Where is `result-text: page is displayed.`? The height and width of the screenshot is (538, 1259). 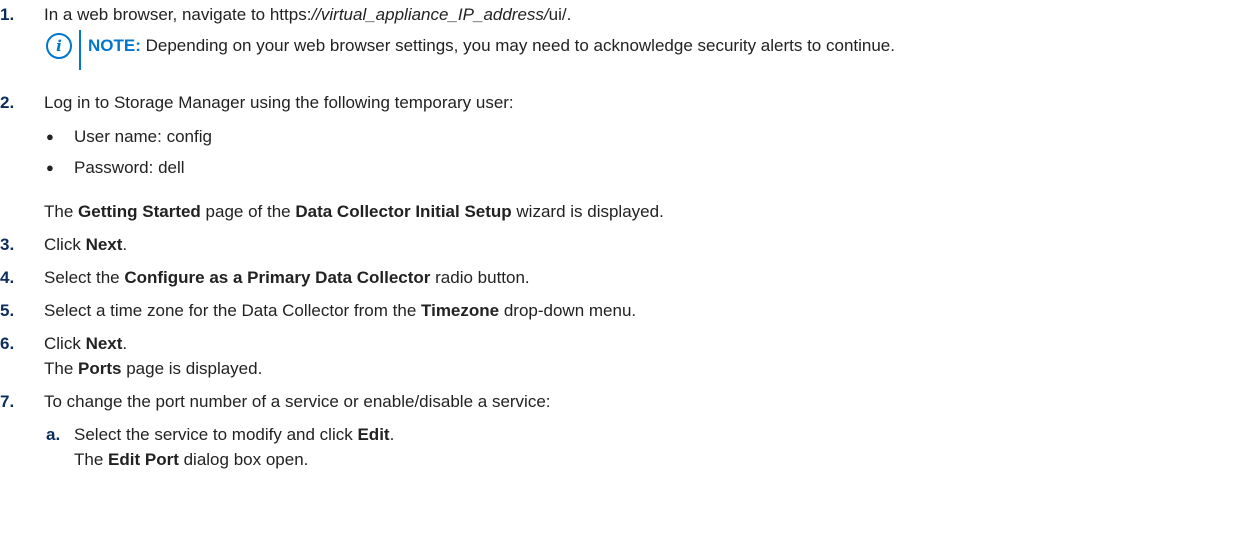
result-text: page is displayed. is located at coordinates (192, 368).